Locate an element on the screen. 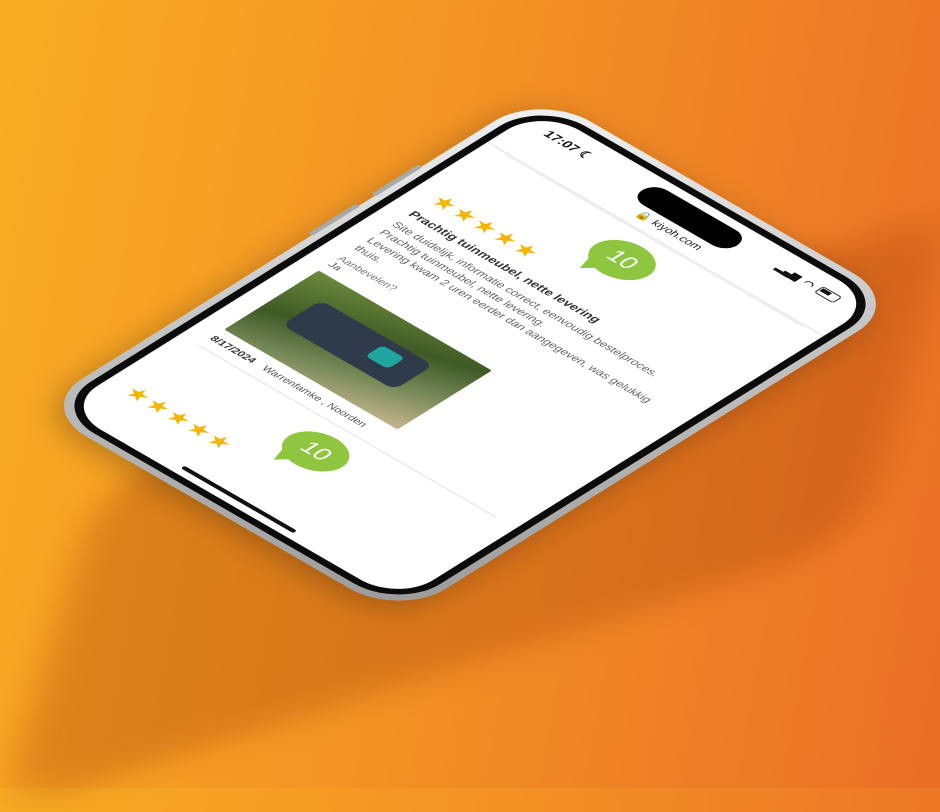 Image resolution: width=940 pixels, height=812 pixels. battery-icon is located at coordinates (828, 295).